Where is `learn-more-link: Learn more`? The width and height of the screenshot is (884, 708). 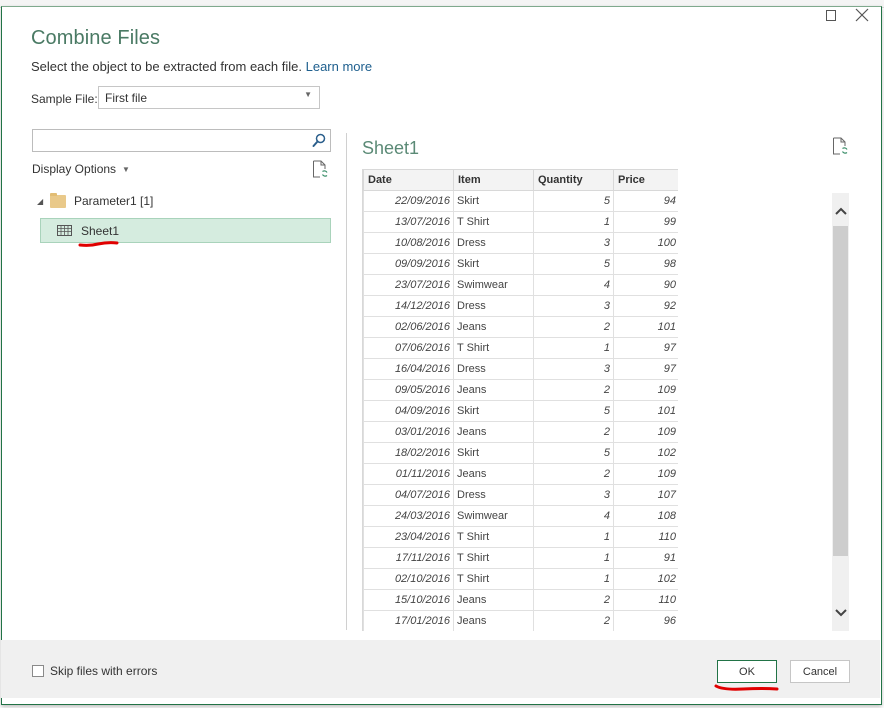
learn-more-link: Learn more is located at coordinates (339, 66).